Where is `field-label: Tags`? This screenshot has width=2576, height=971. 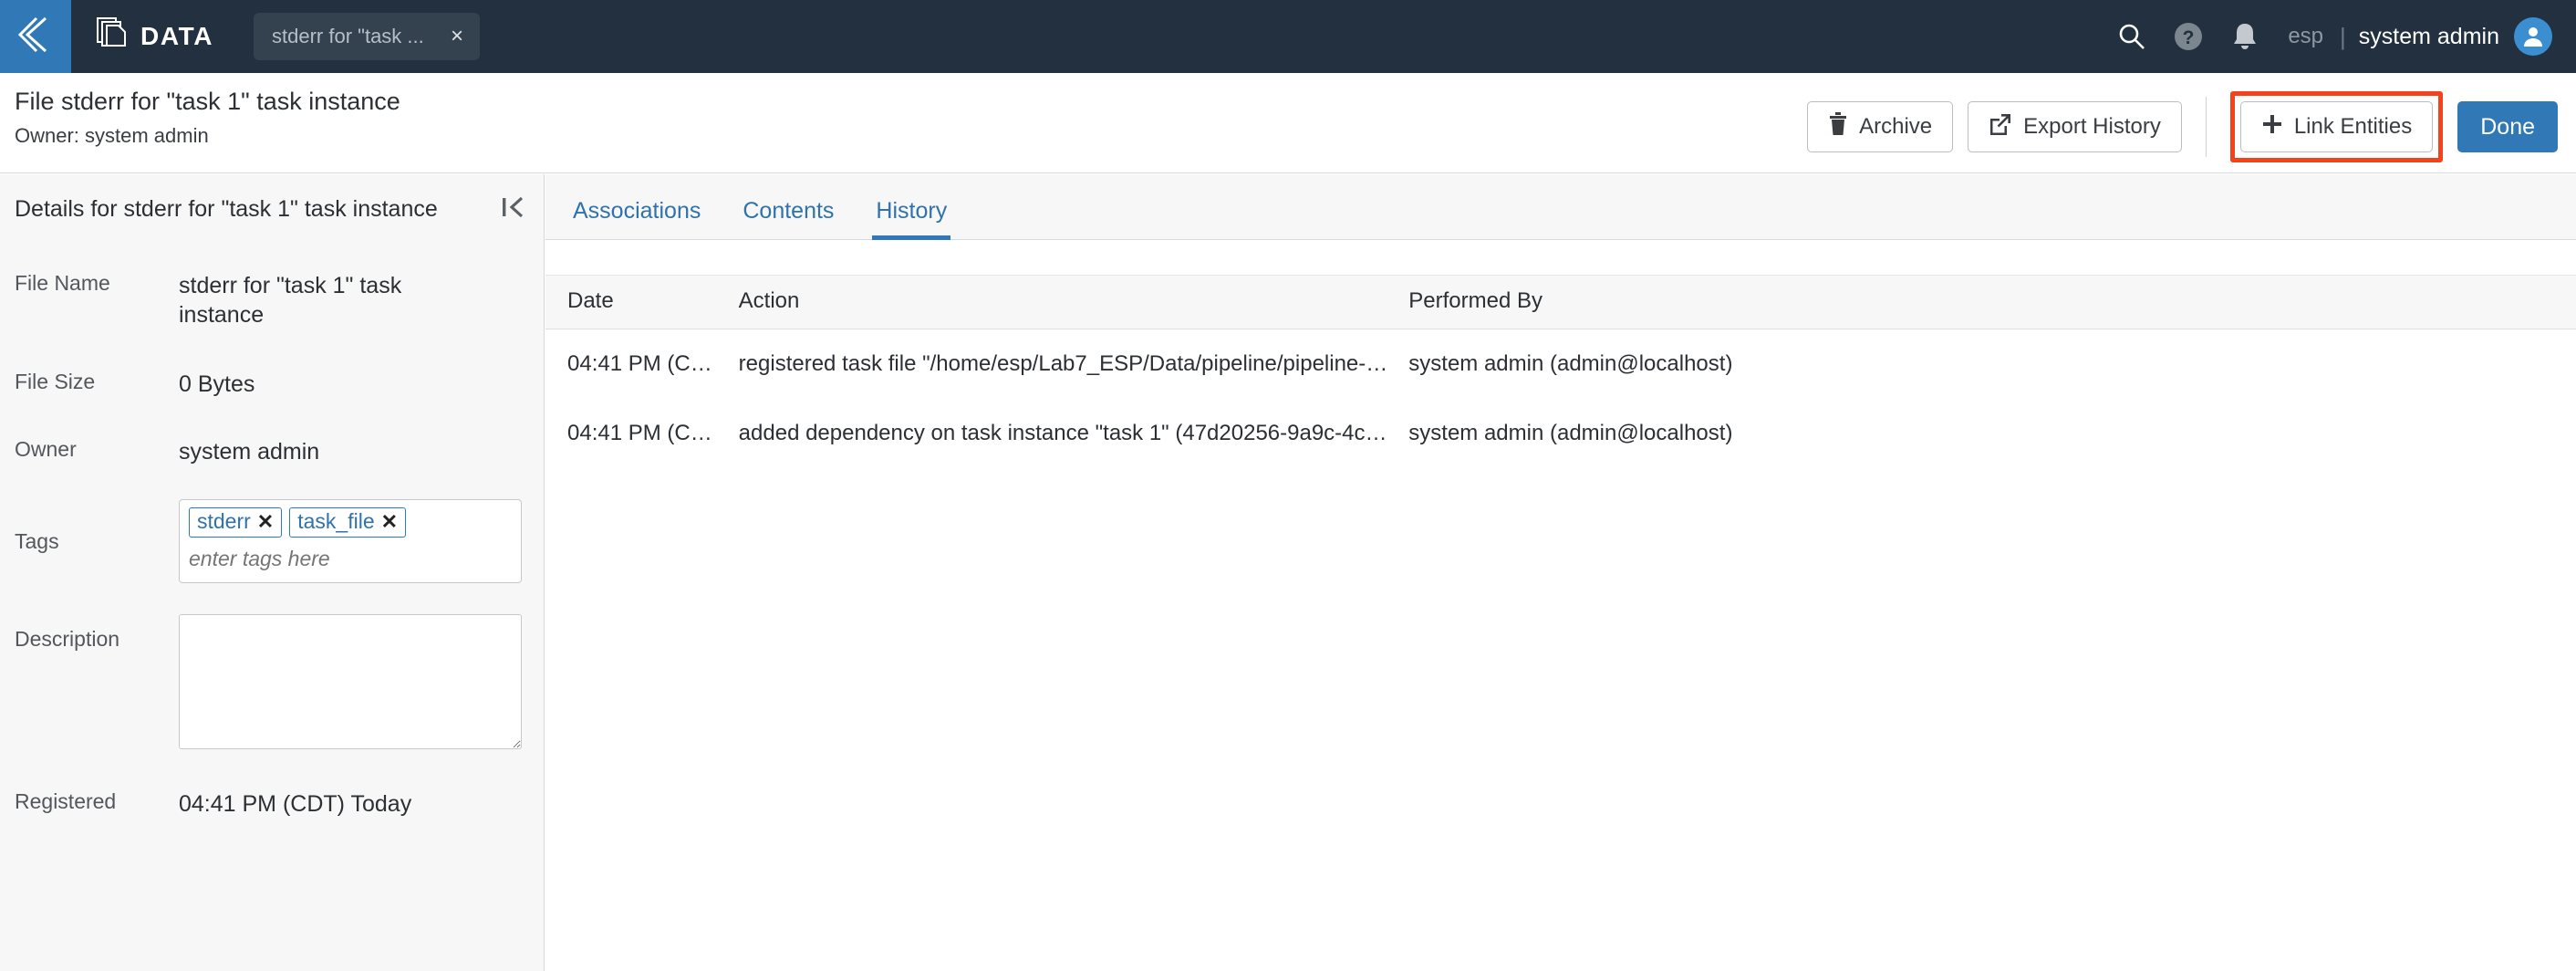 field-label: Tags is located at coordinates (37, 540).